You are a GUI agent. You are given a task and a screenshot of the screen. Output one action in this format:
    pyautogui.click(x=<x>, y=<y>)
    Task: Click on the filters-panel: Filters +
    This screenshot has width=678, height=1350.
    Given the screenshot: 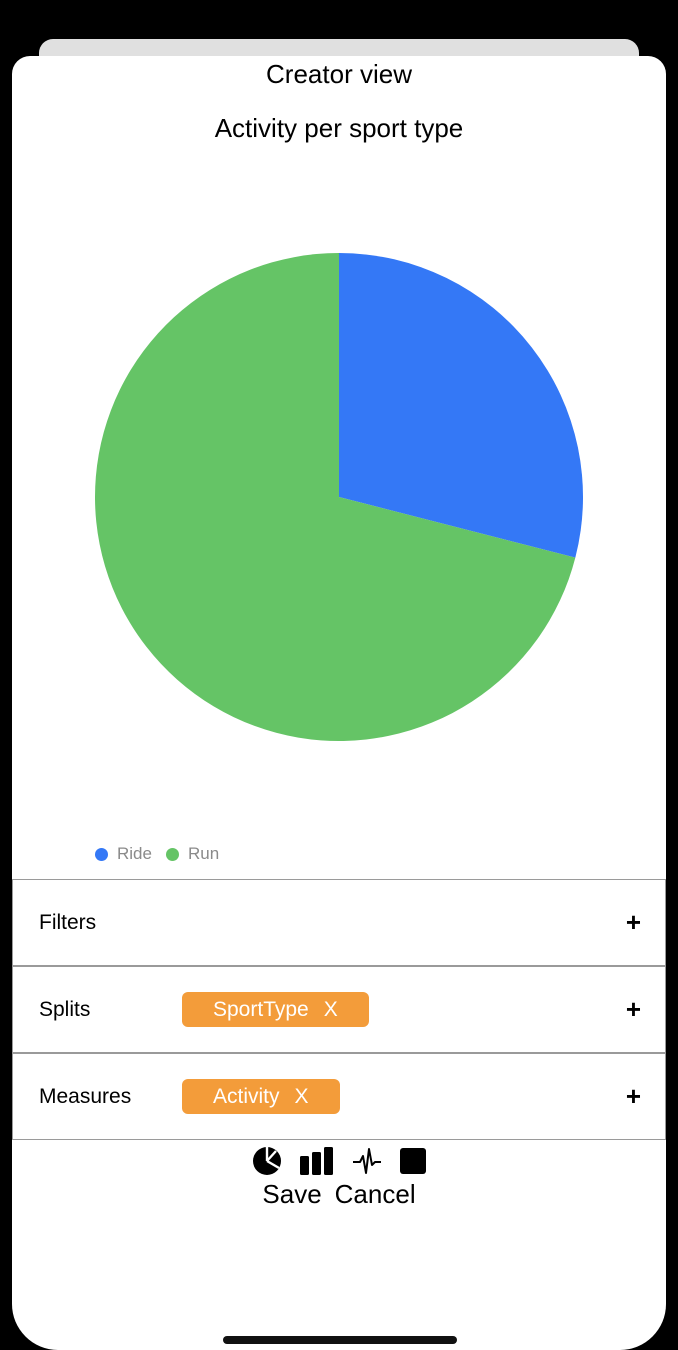 What is the action you would take?
    pyautogui.click(x=339, y=922)
    